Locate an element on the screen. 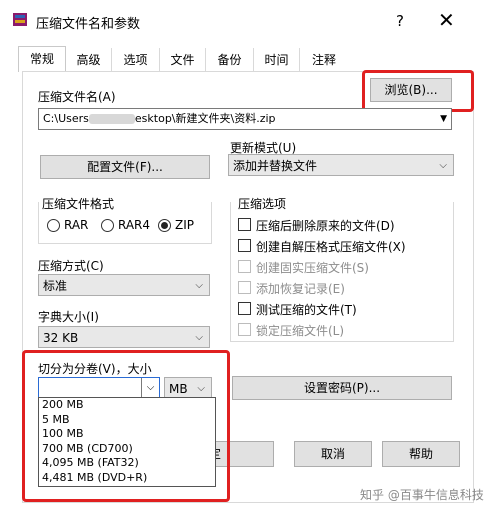  recovery-label: 添加恢复记录(E) is located at coordinates (300, 289).